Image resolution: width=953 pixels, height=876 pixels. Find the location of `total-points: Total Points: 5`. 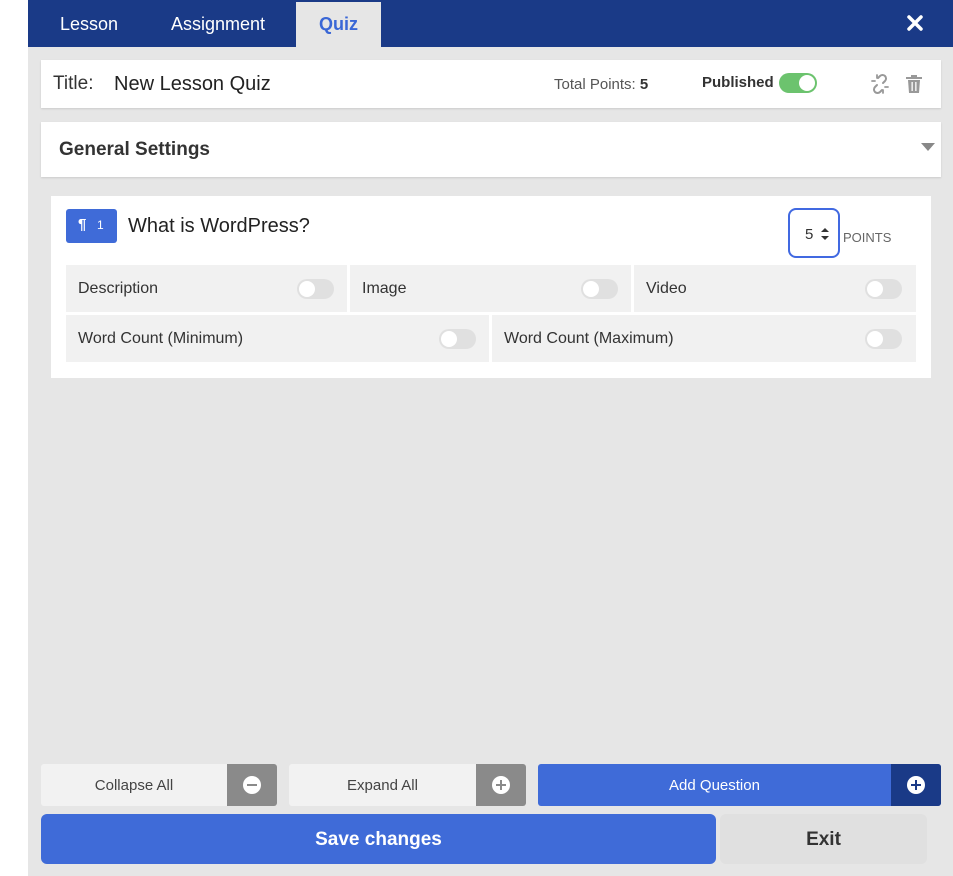

total-points: Total Points: 5 is located at coordinates (601, 84).